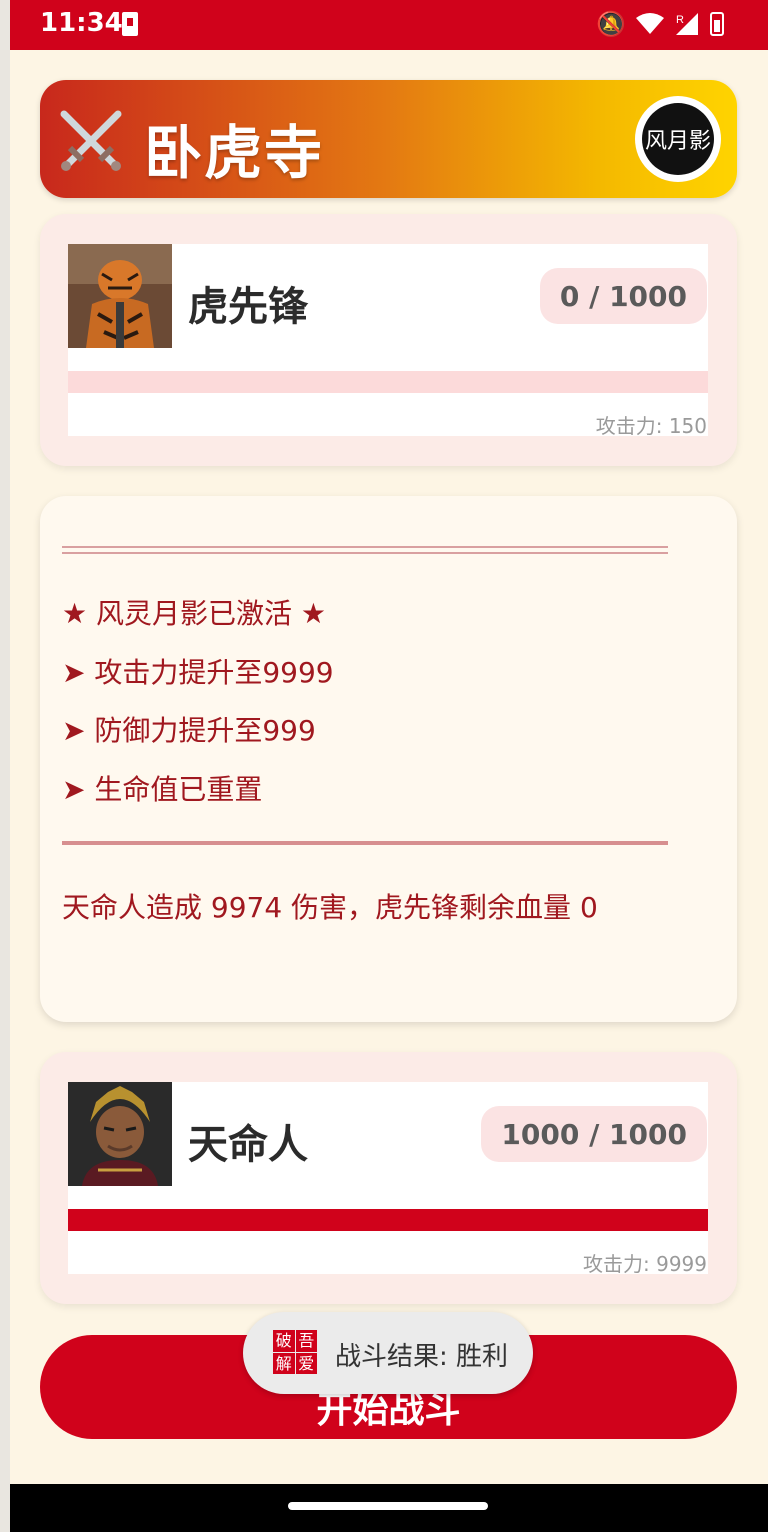  Describe the element at coordinates (611, 24) in the screenshot. I see `mute-icon: 🔕` at that location.